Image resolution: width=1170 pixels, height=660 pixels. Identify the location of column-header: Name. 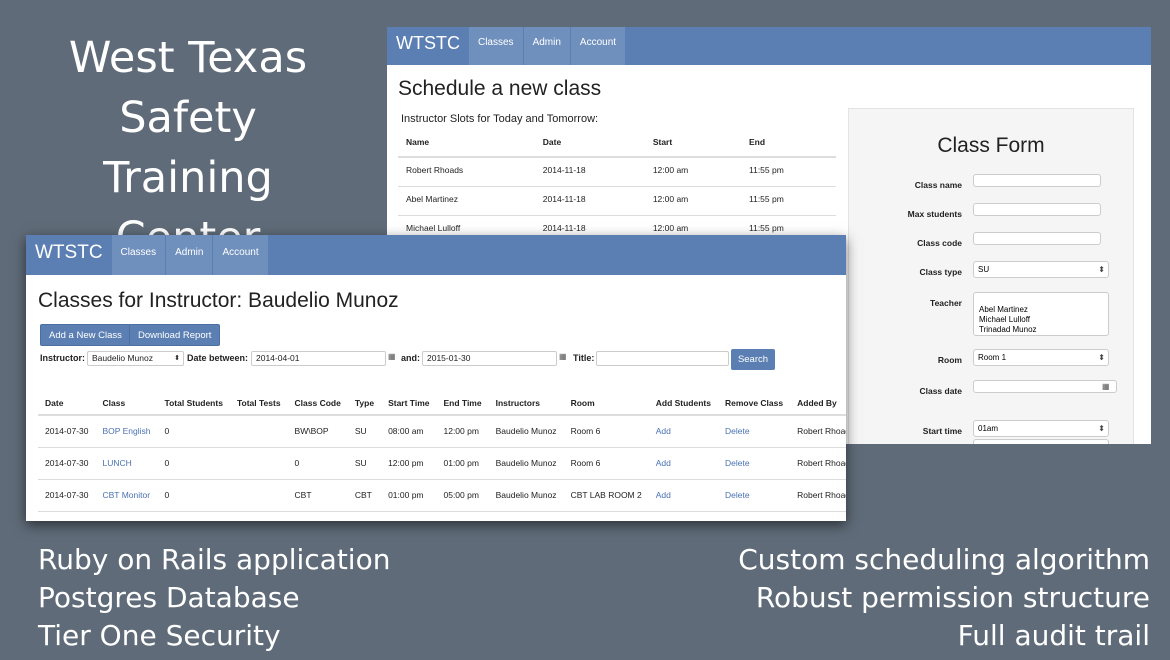
(466, 145).